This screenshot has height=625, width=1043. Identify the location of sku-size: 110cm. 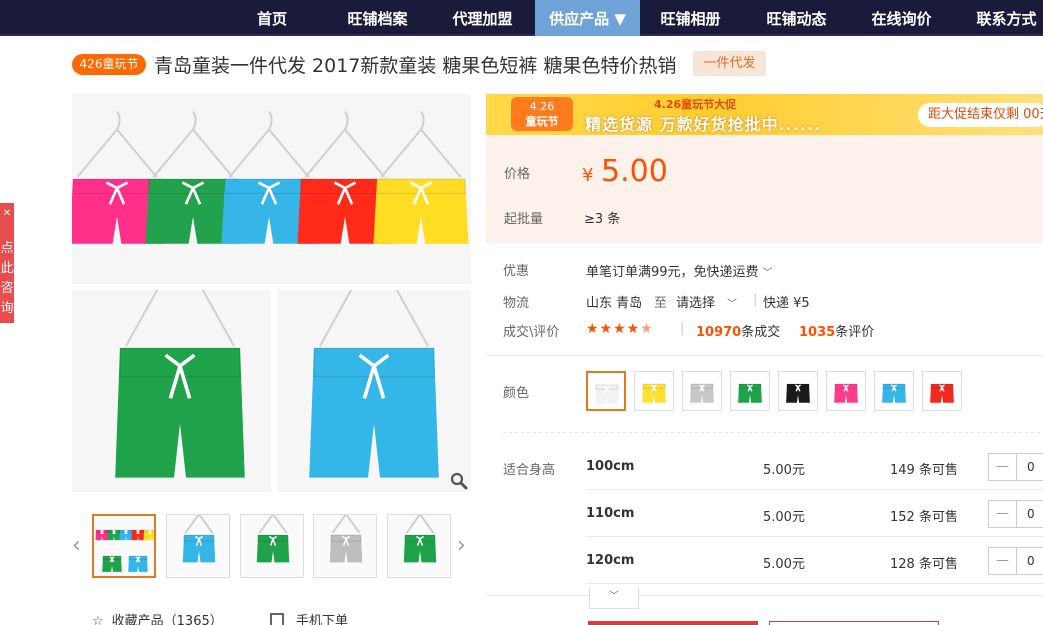
(610, 513).